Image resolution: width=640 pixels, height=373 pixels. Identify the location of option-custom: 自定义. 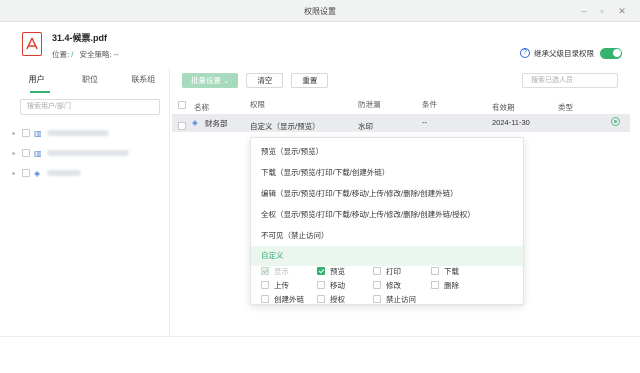
(387, 256).